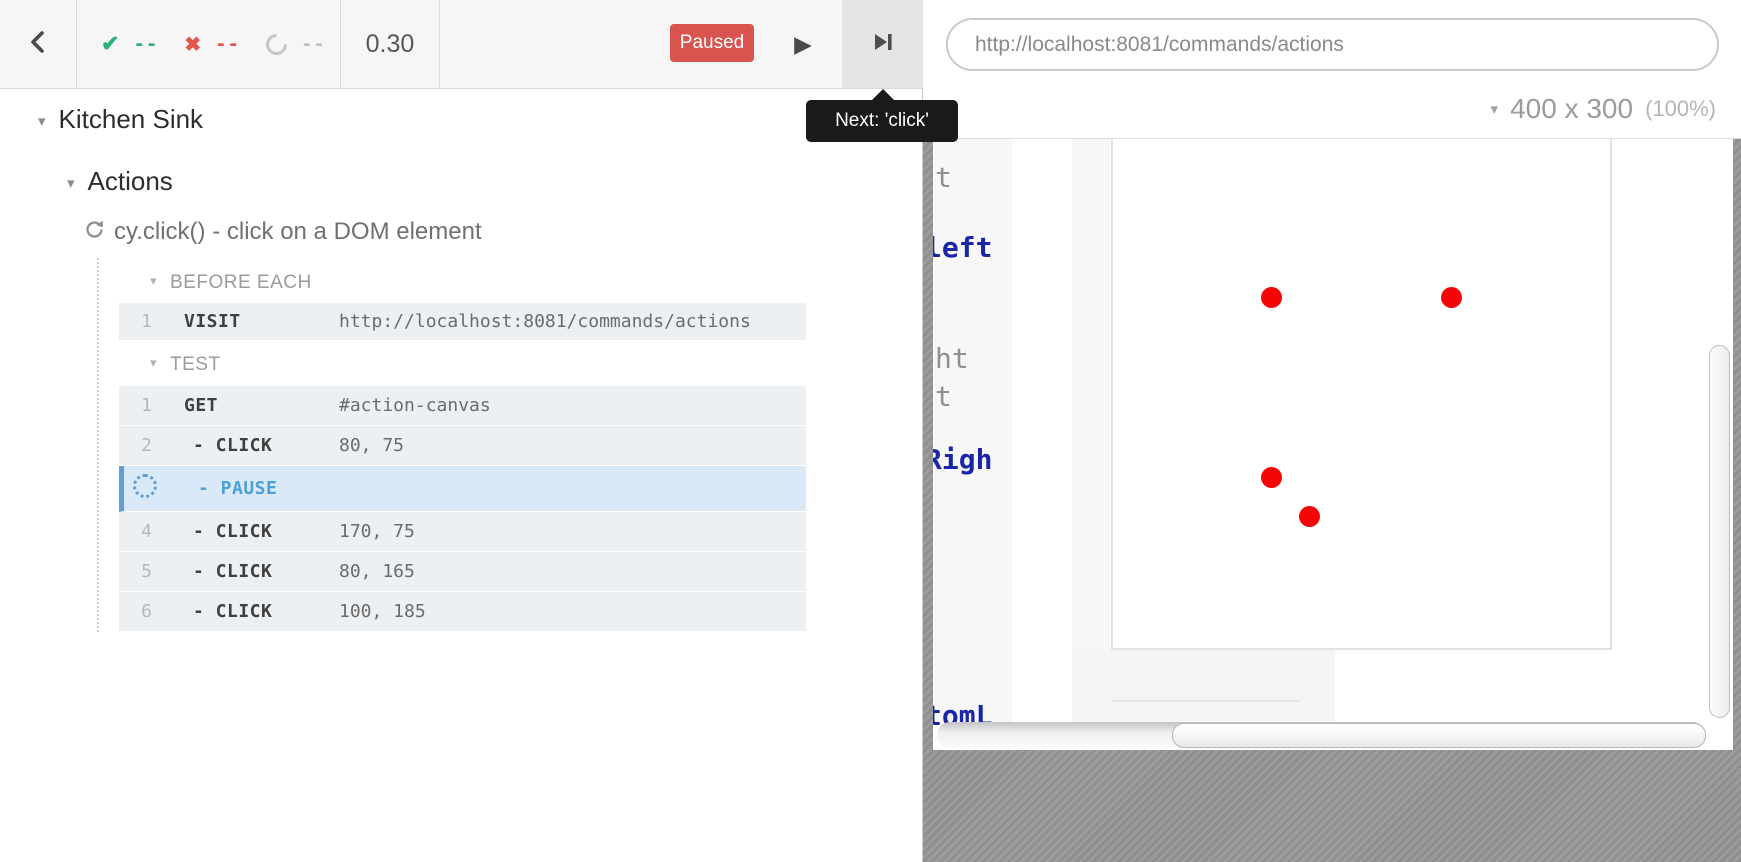 The image size is (1741, 862). What do you see at coordinates (130, 181) in the screenshot?
I see `suite-title: Actions` at bounding box center [130, 181].